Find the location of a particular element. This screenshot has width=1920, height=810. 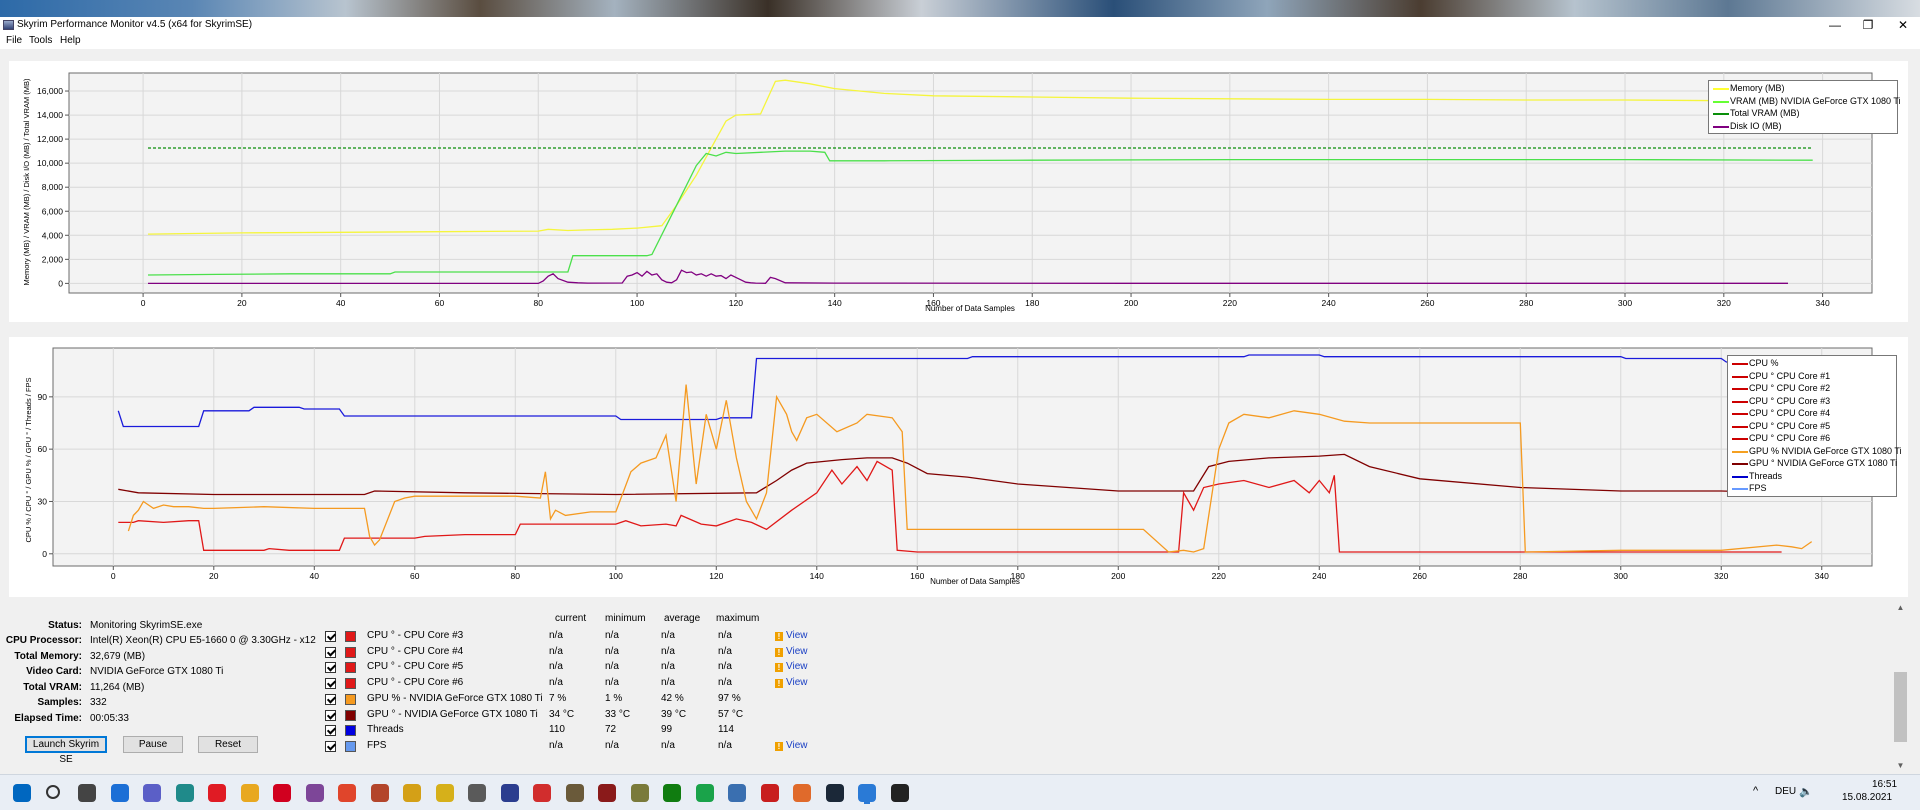

x-tick-label: 240 is located at coordinates (1319, 576).